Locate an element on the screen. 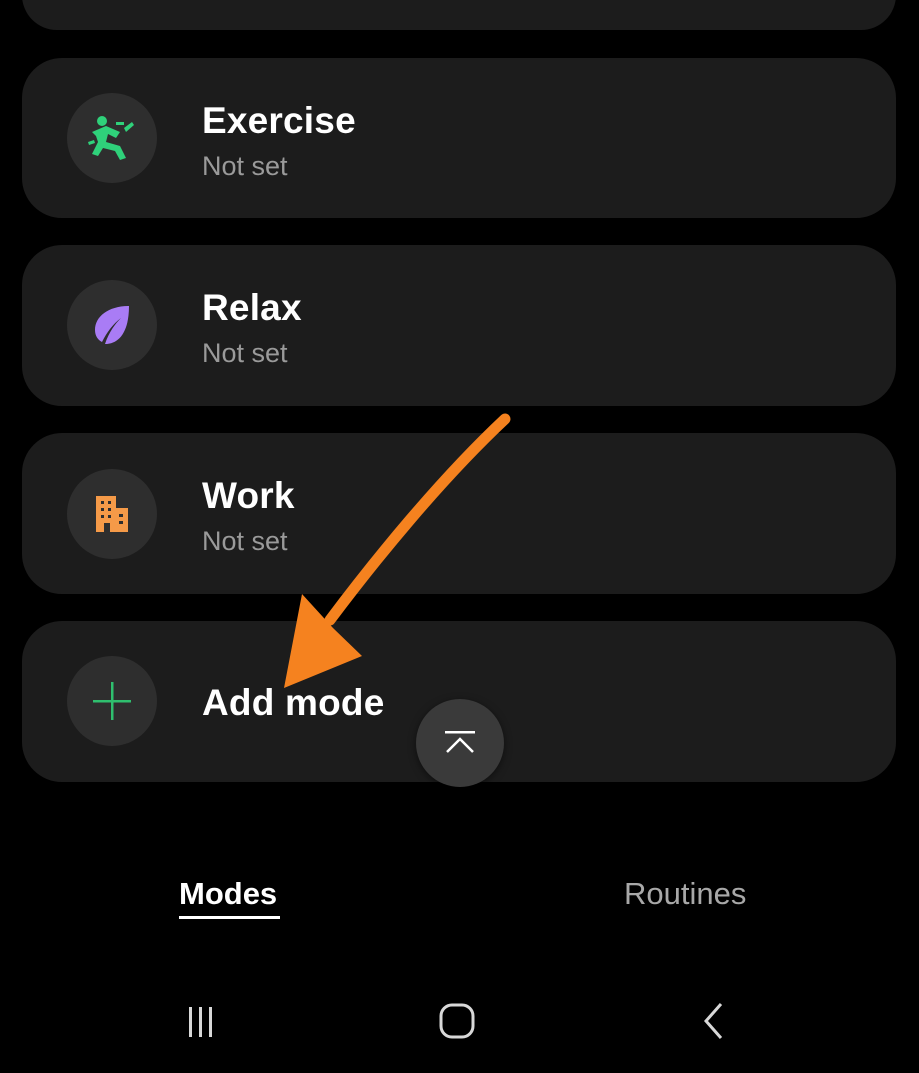  plus-icon is located at coordinates (112, 701).